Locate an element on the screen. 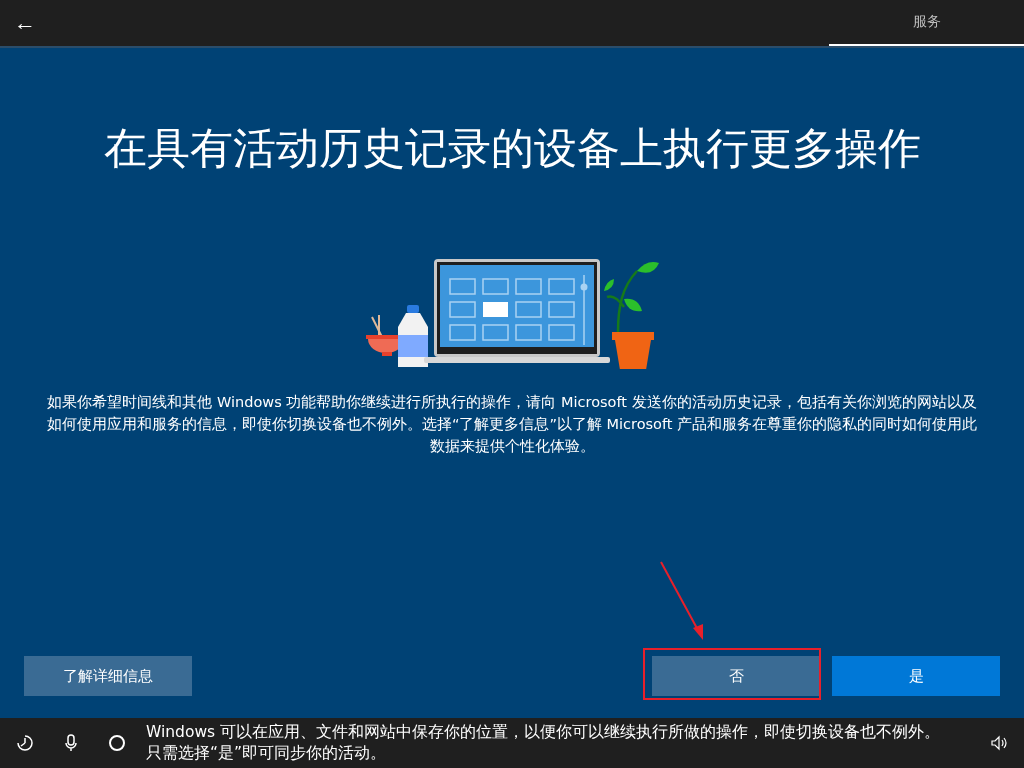  description-text: 如果你希望时间线和其他 Windows 功能帮助你继续进行所执行的操作，请向 Microsoft 发送你的活动历史记录，包括有关你浏览的网站以及如何使用应用和服务的信息，即使你切换设备也不例外。选择“了解更多信息”以了解 Microsoft 产品和服务在尊重你的隐私的同时如何使用此数据来提供个性化体验。 is located at coordinates (512, 424).